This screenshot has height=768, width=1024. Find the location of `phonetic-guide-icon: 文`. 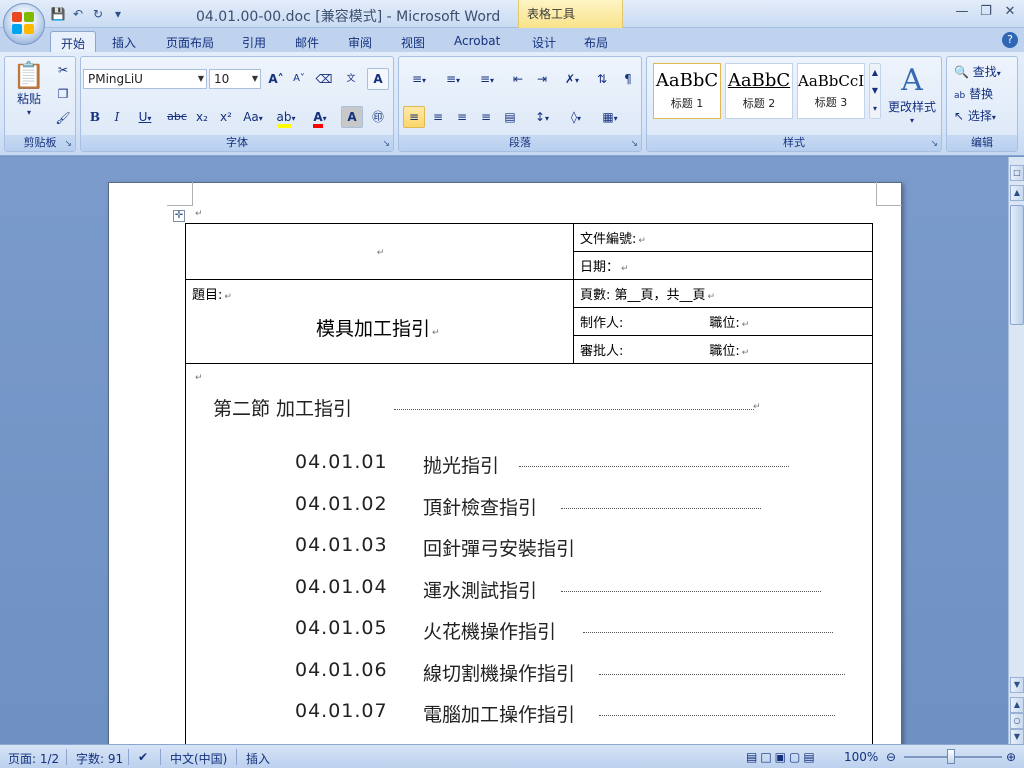

phonetic-guide-icon: 文 is located at coordinates (351, 79).